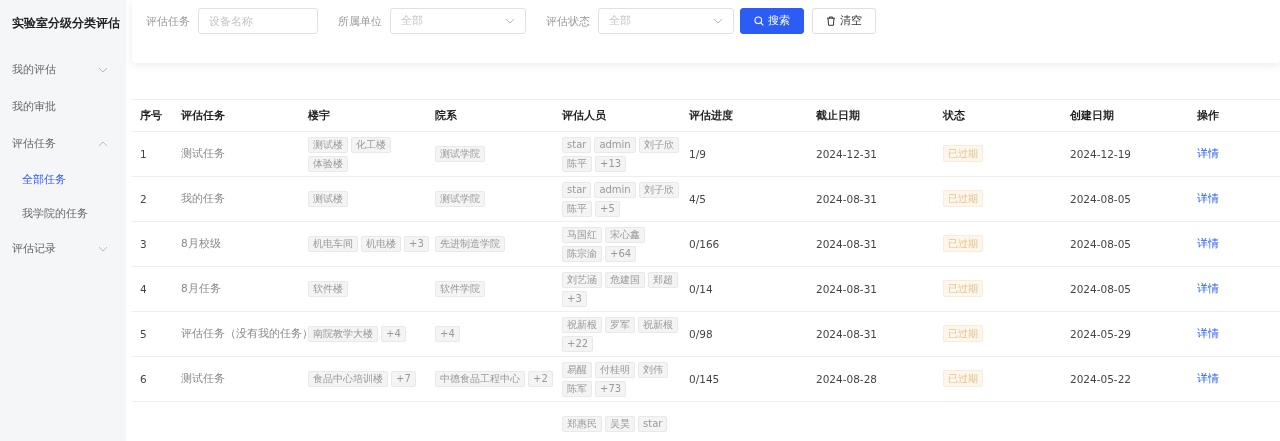 The height and width of the screenshot is (441, 1280). What do you see at coordinates (574, 298) in the screenshot?
I see `evaluator-tag: +3` at bounding box center [574, 298].